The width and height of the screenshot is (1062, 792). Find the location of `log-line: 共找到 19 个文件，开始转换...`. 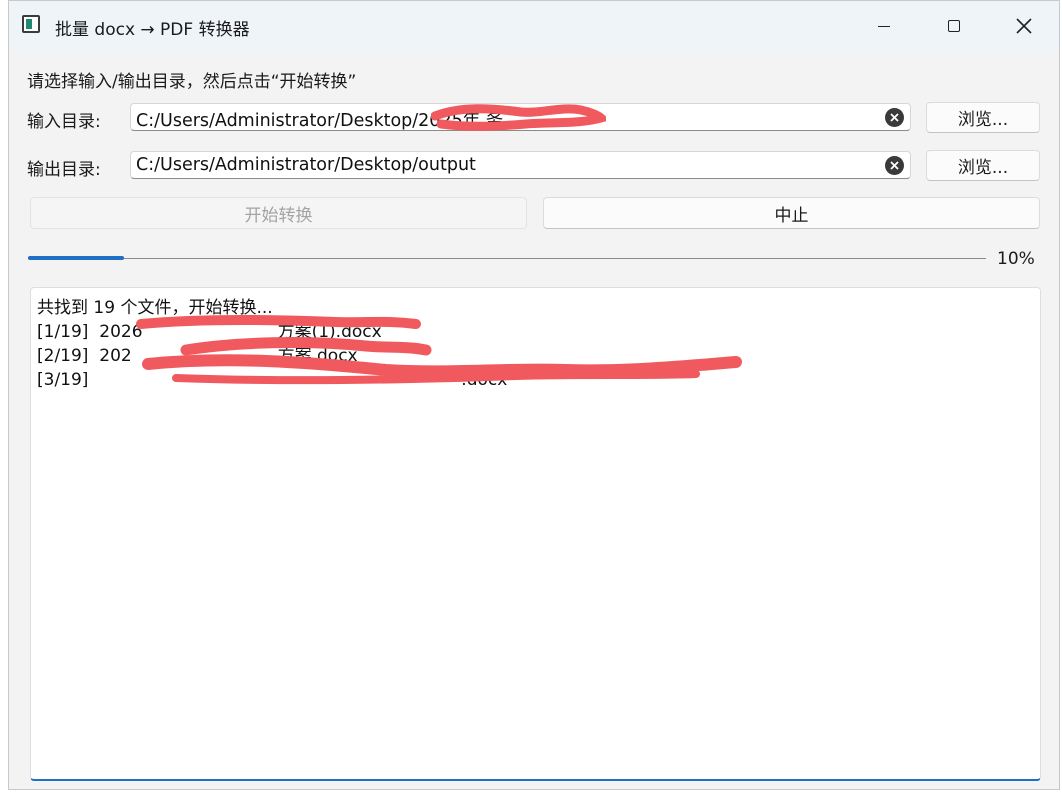

log-line: 共找到 19 个文件，开始转换... is located at coordinates (155, 308).